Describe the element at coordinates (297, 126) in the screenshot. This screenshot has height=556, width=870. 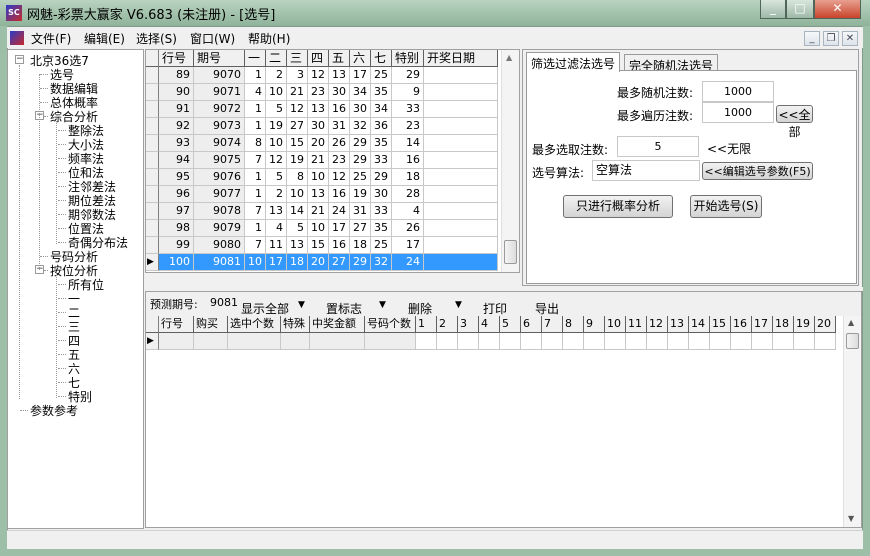
I see `table-cell: 27` at that location.